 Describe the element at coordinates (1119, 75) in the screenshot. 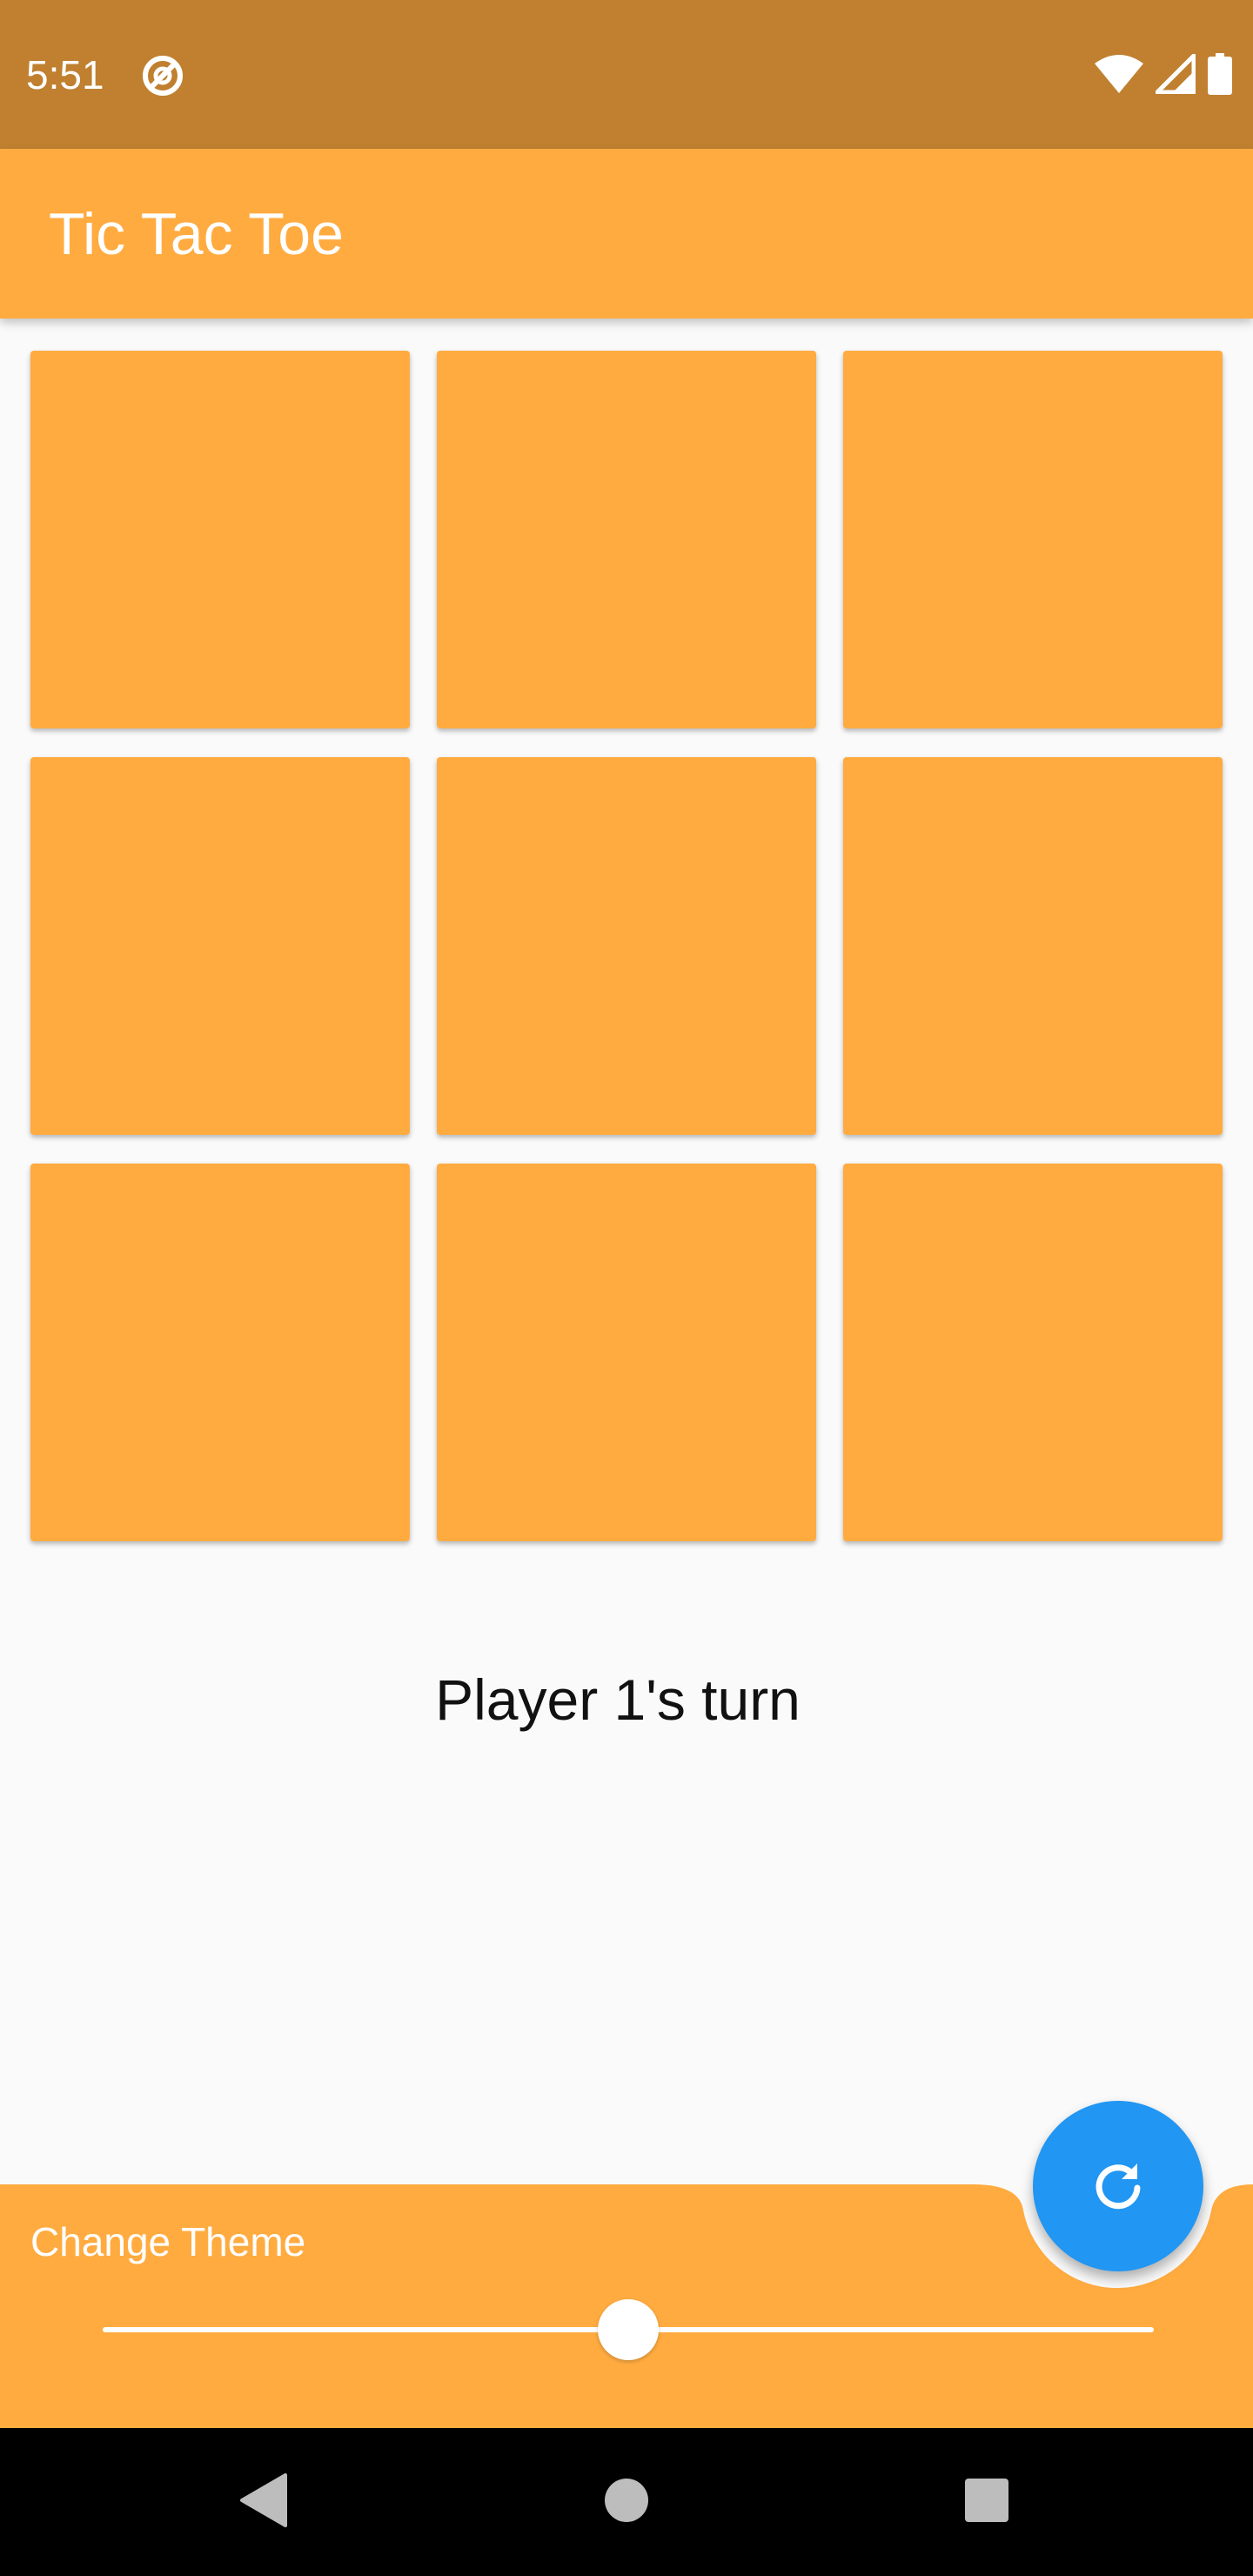

I see `wifi-icon` at that location.